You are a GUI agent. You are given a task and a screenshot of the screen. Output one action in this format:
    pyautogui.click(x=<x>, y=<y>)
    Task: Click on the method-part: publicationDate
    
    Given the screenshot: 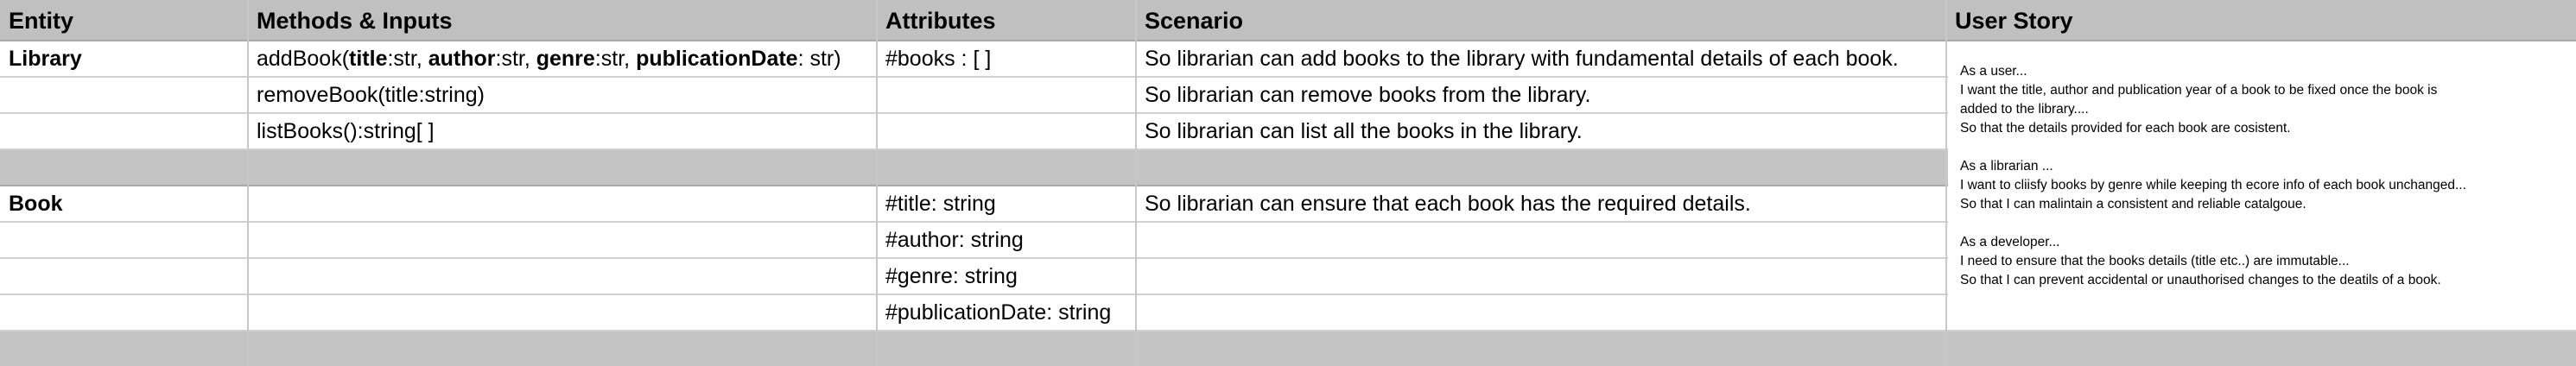 What is the action you would take?
    pyautogui.click(x=717, y=59)
    